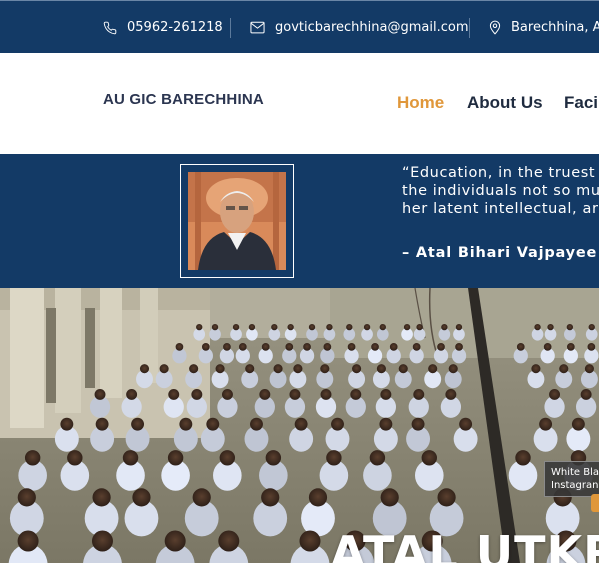 The height and width of the screenshot is (563, 599). Describe the element at coordinates (500, 209) in the screenshot. I see `quote-line: her latent intellectual, ar` at that location.